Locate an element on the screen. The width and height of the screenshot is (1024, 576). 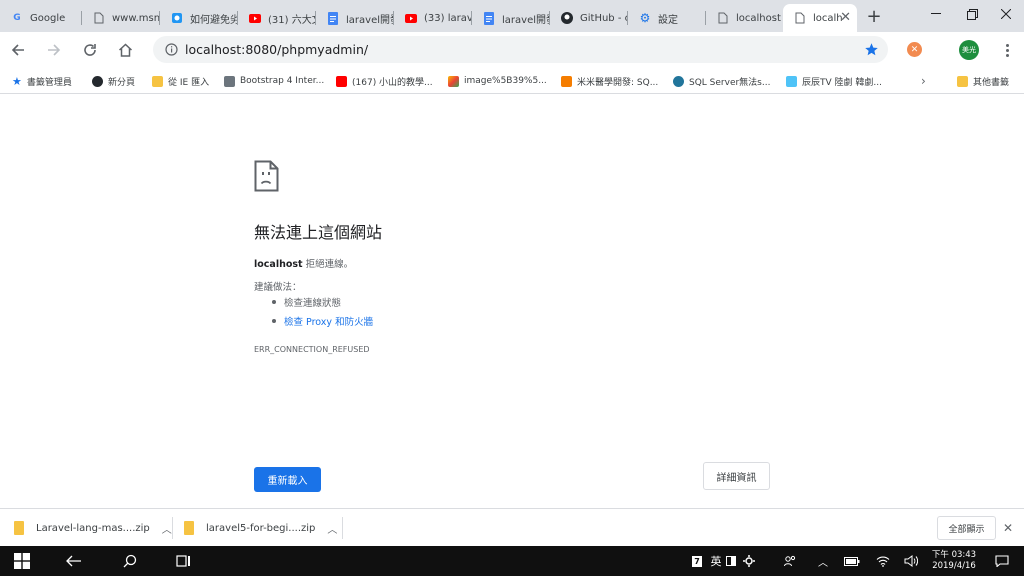
reload-page-button: 重新載入 is located at coordinates (287, 479).